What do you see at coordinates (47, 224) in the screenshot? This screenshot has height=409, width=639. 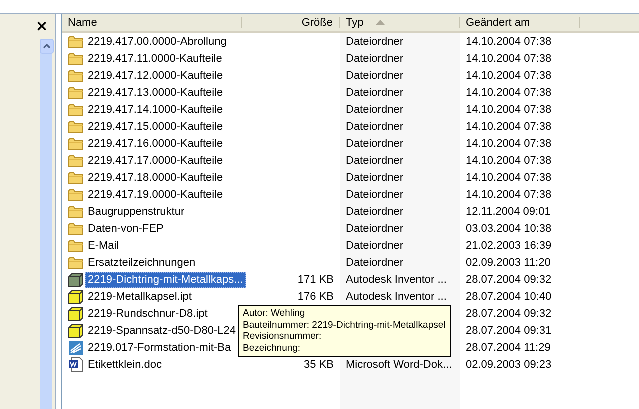 I see `scrollbar` at bounding box center [47, 224].